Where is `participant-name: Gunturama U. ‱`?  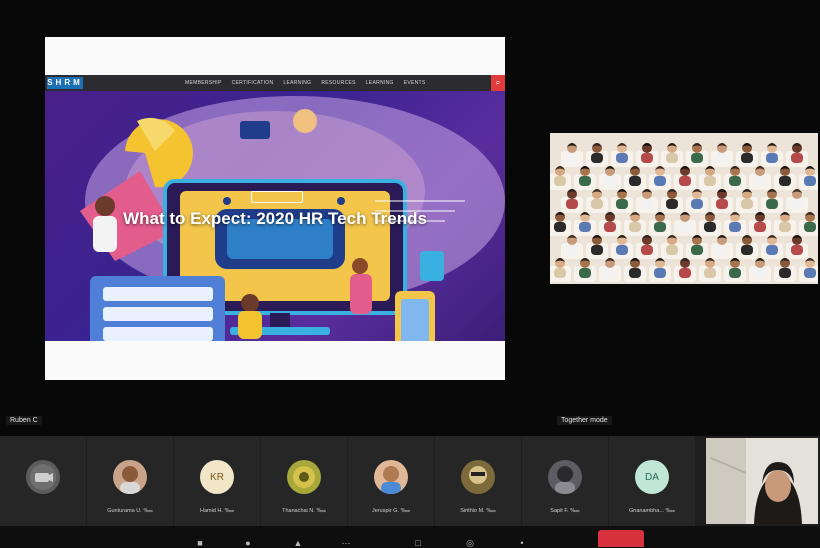 participant-name: Gunturama U. ‱ is located at coordinates (130, 511).